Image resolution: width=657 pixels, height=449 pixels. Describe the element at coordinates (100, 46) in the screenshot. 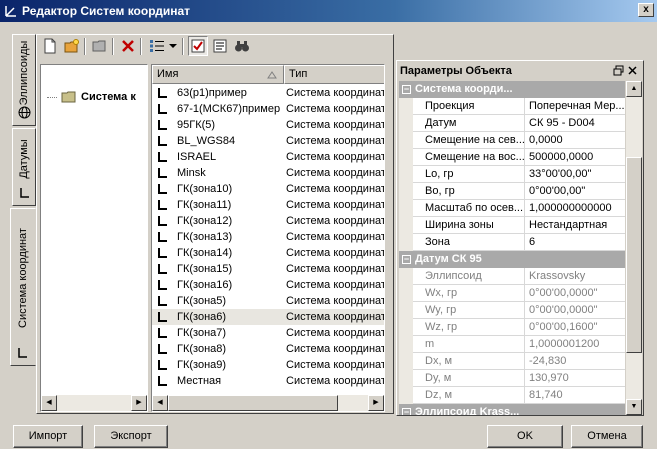

I see `open-folder-button` at that location.